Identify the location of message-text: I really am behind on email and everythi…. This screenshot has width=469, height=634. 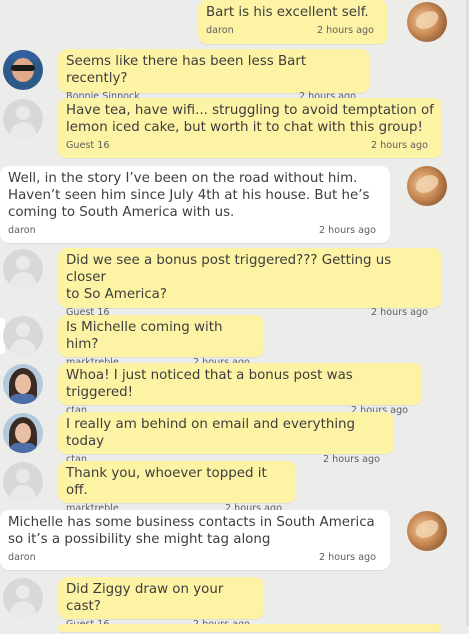
(213, 433).